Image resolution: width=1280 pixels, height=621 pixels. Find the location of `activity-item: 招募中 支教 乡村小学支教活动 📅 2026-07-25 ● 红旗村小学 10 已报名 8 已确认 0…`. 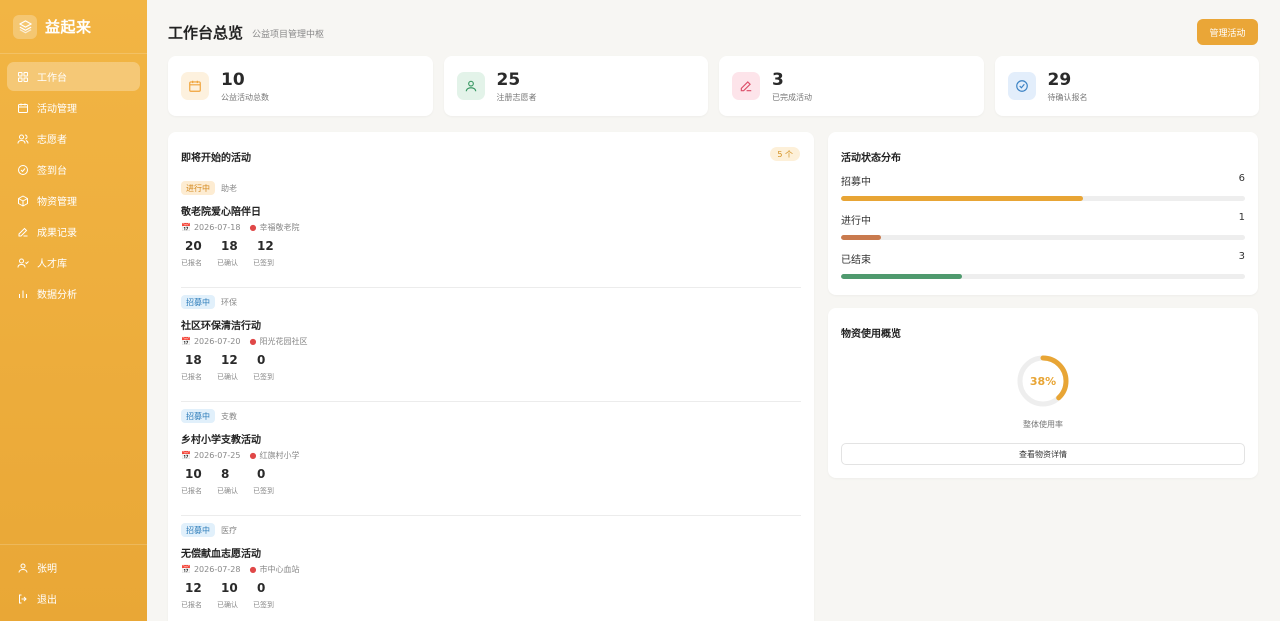

activity-item: 招募中 支教 乡村小学支教活动 📅 2026-07-25 ● 红旗村小学 10 已报名 8 已确认 0… is located at coordinates (491, 459).